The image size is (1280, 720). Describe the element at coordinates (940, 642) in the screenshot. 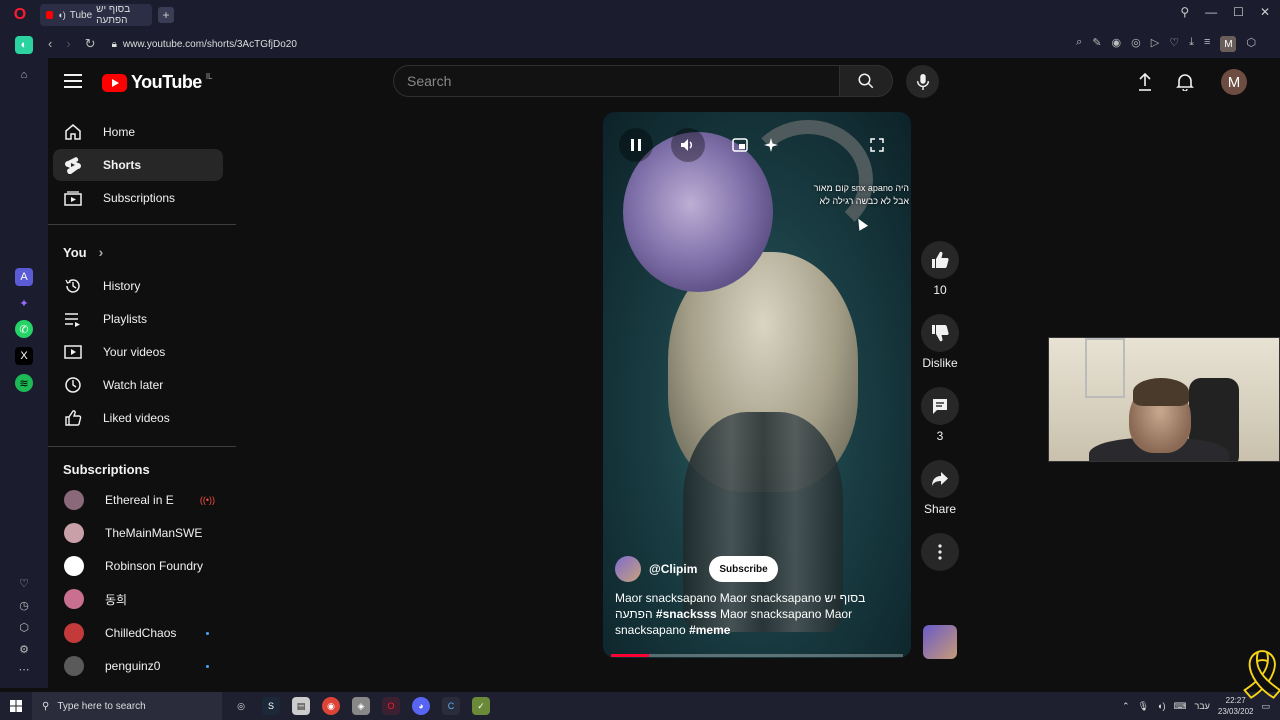

I see `sound-thumbnail` at that location.